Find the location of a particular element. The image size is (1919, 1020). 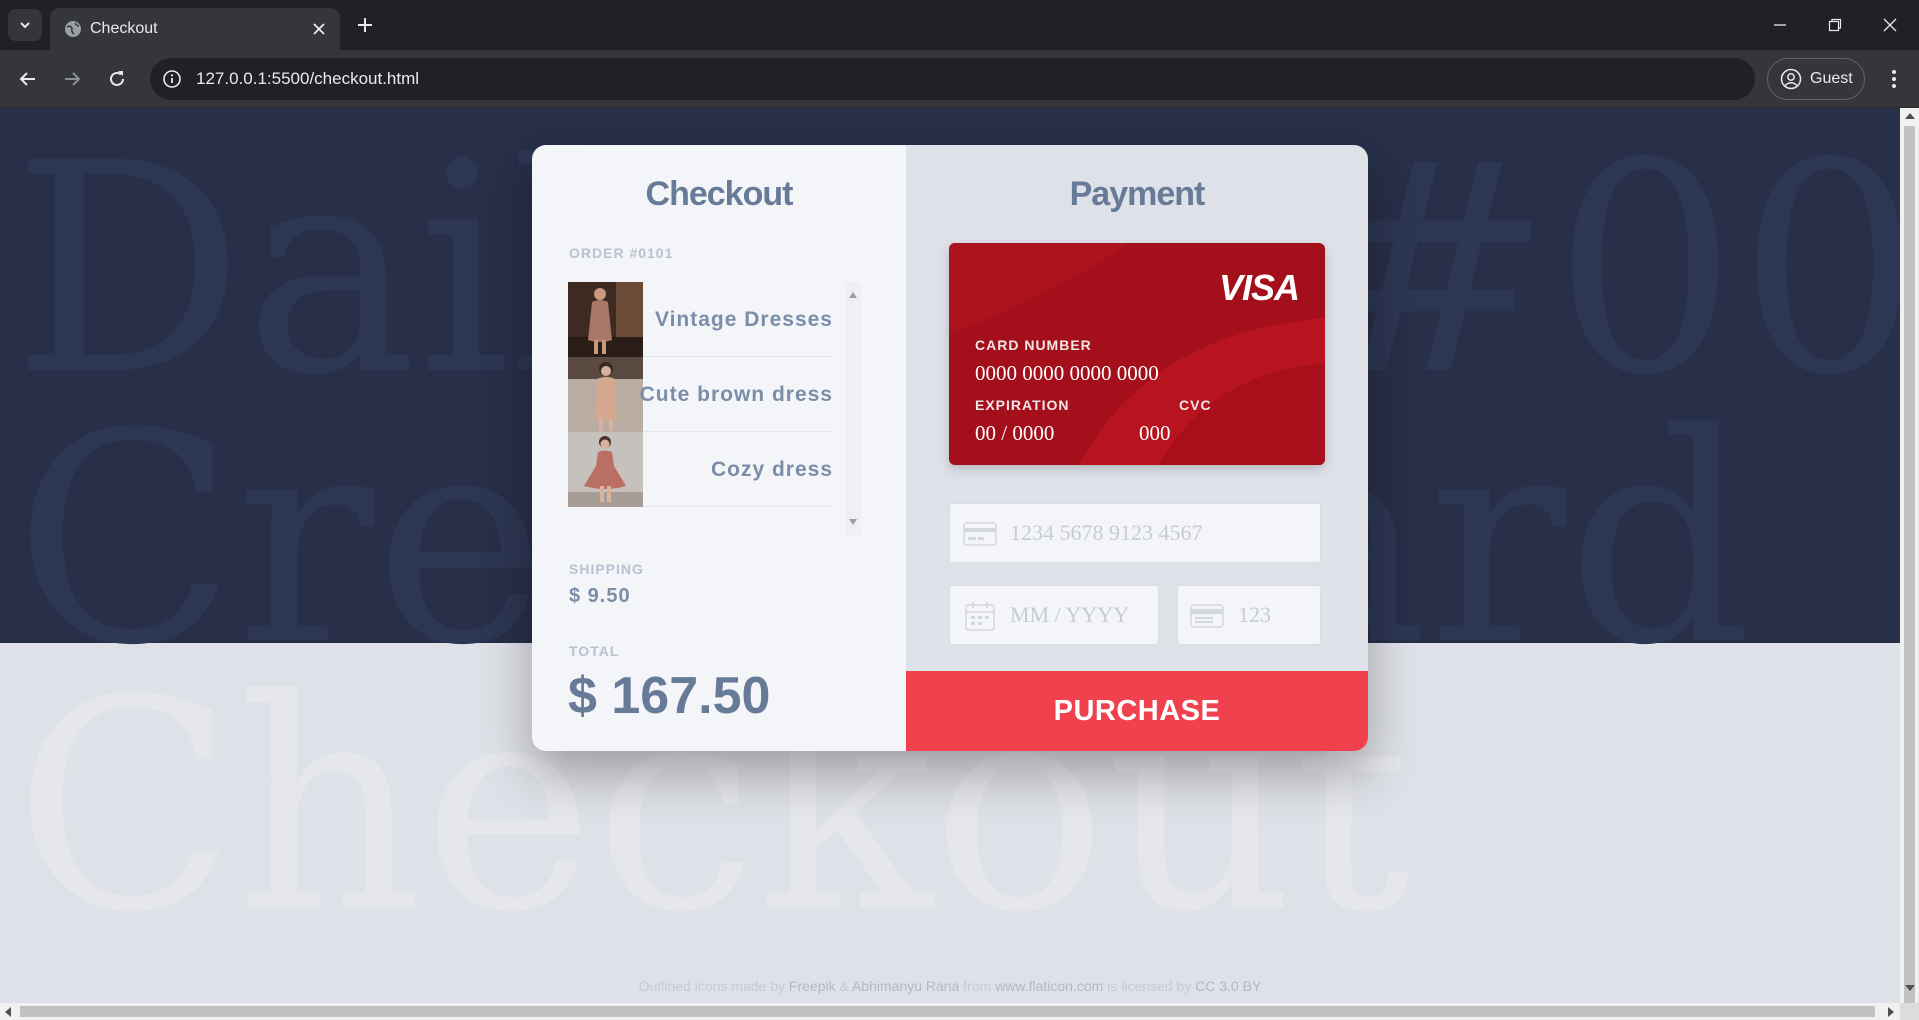

chevron-down-icon is located at coordinates (25, 25).